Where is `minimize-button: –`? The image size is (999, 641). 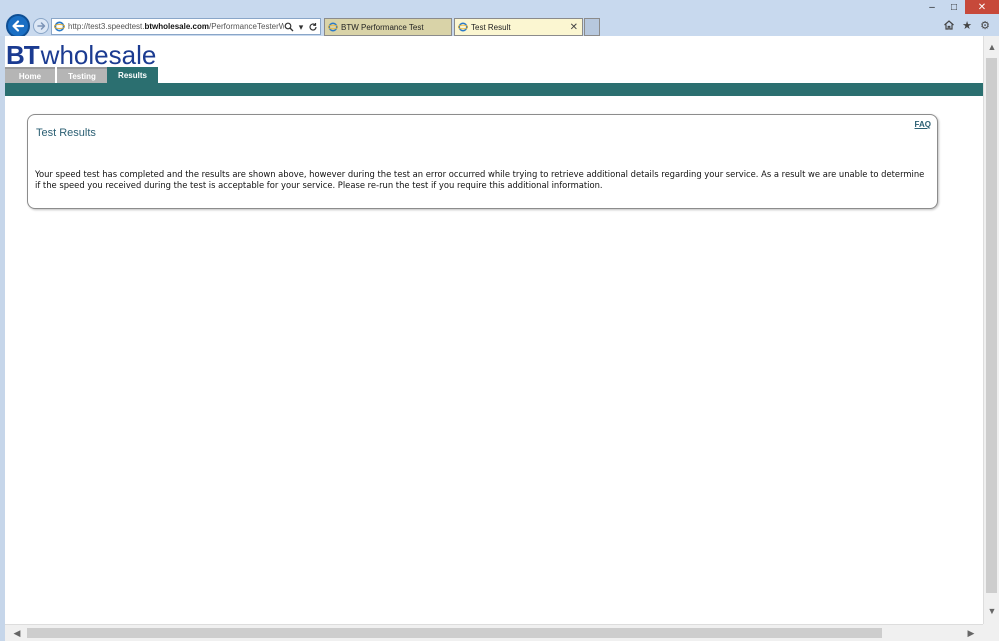 minimize-button: – is located at coordinates (932, 7).